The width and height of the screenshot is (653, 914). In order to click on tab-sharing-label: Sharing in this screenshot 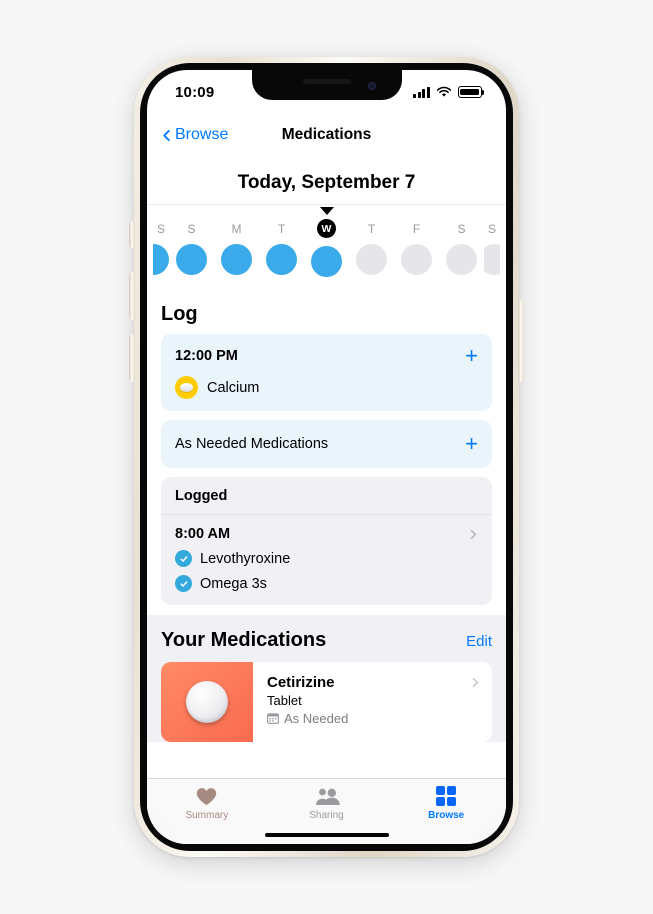, I will do `click(326, 815)`.